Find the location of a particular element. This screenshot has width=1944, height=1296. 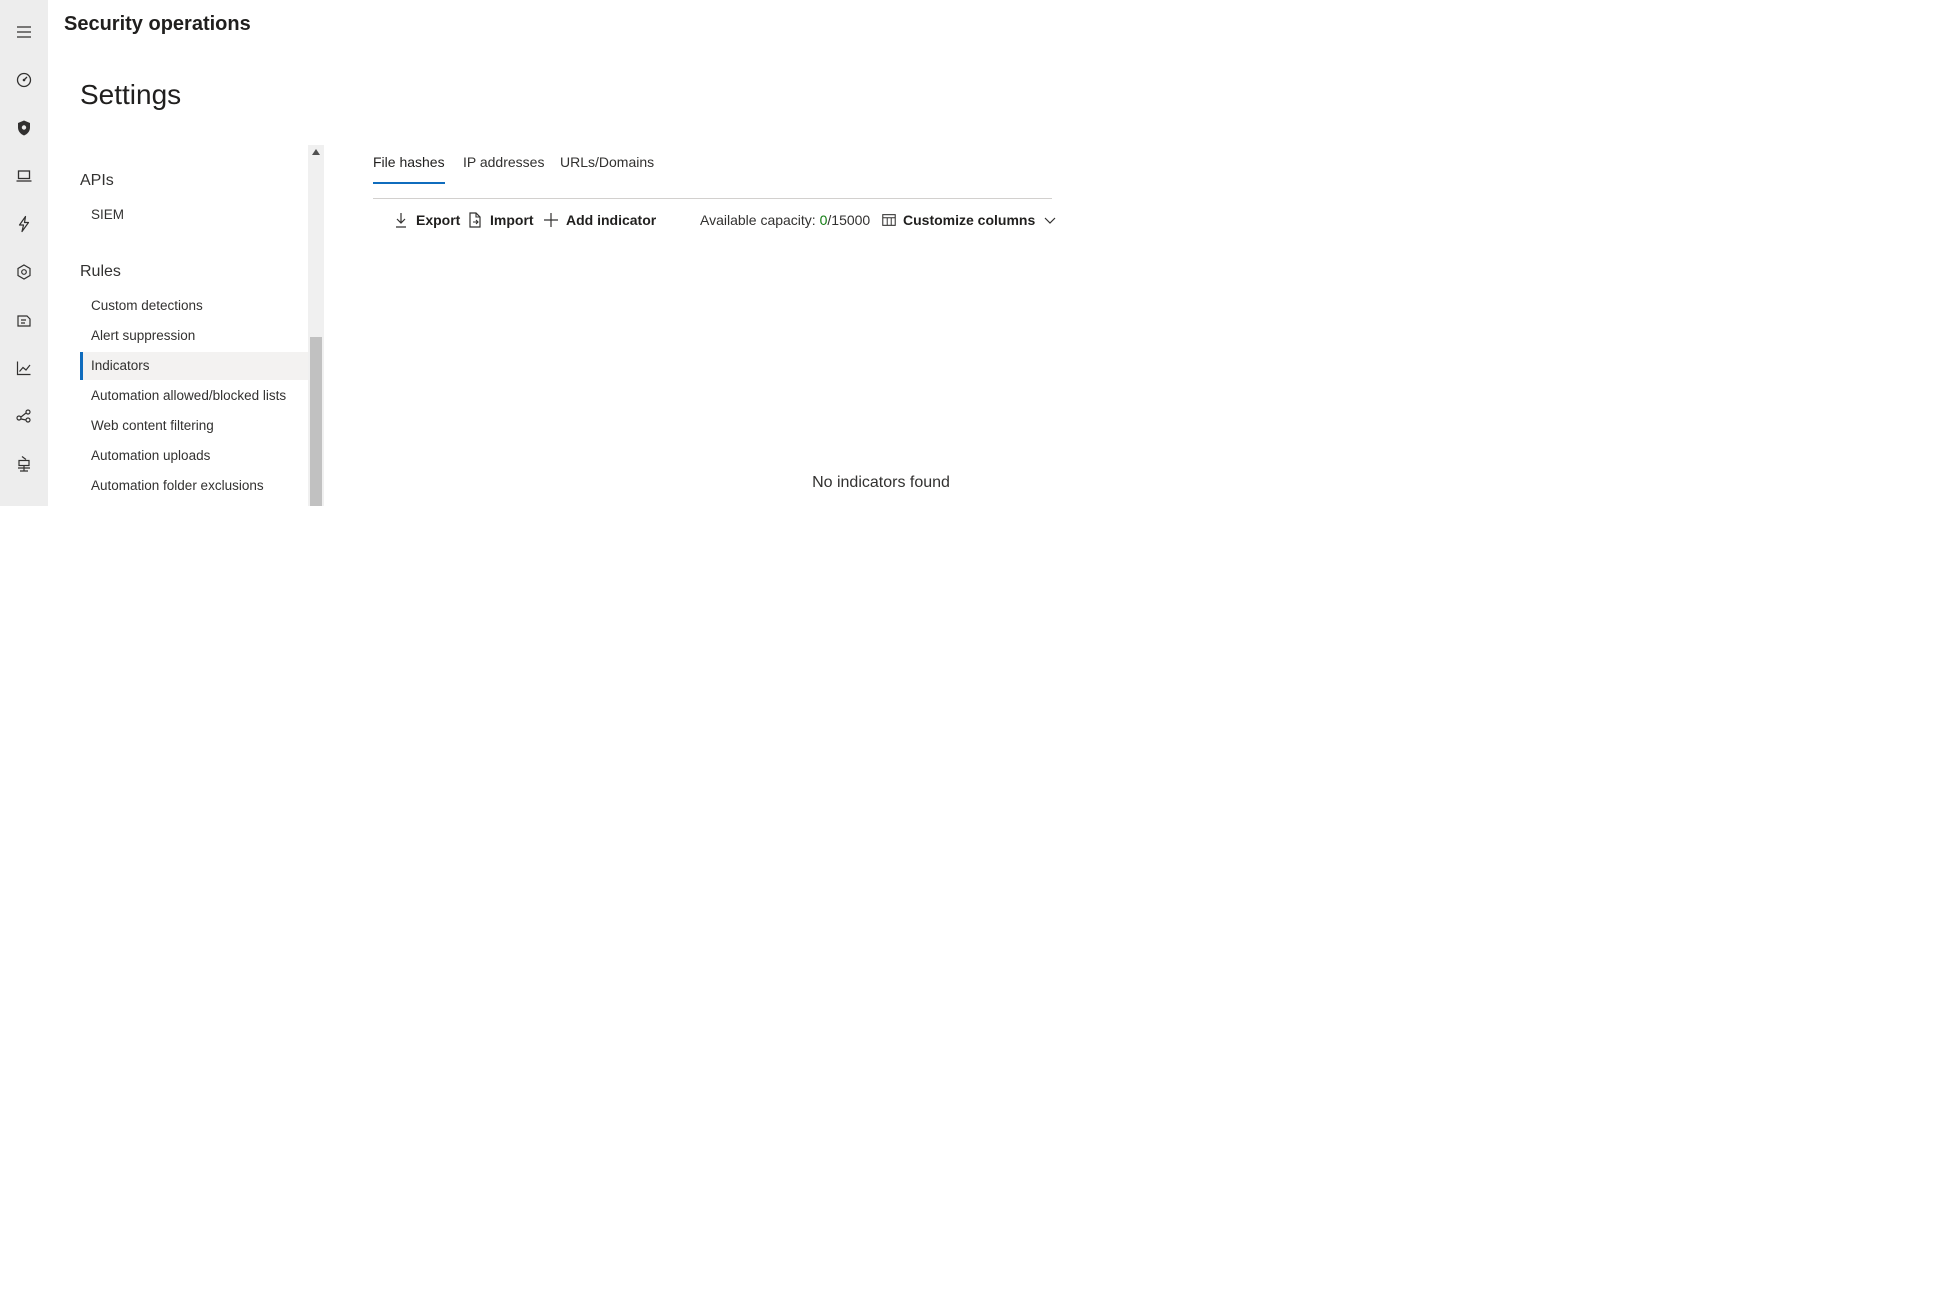

capacity-total: /15000 is located at coordinates (849, 220).